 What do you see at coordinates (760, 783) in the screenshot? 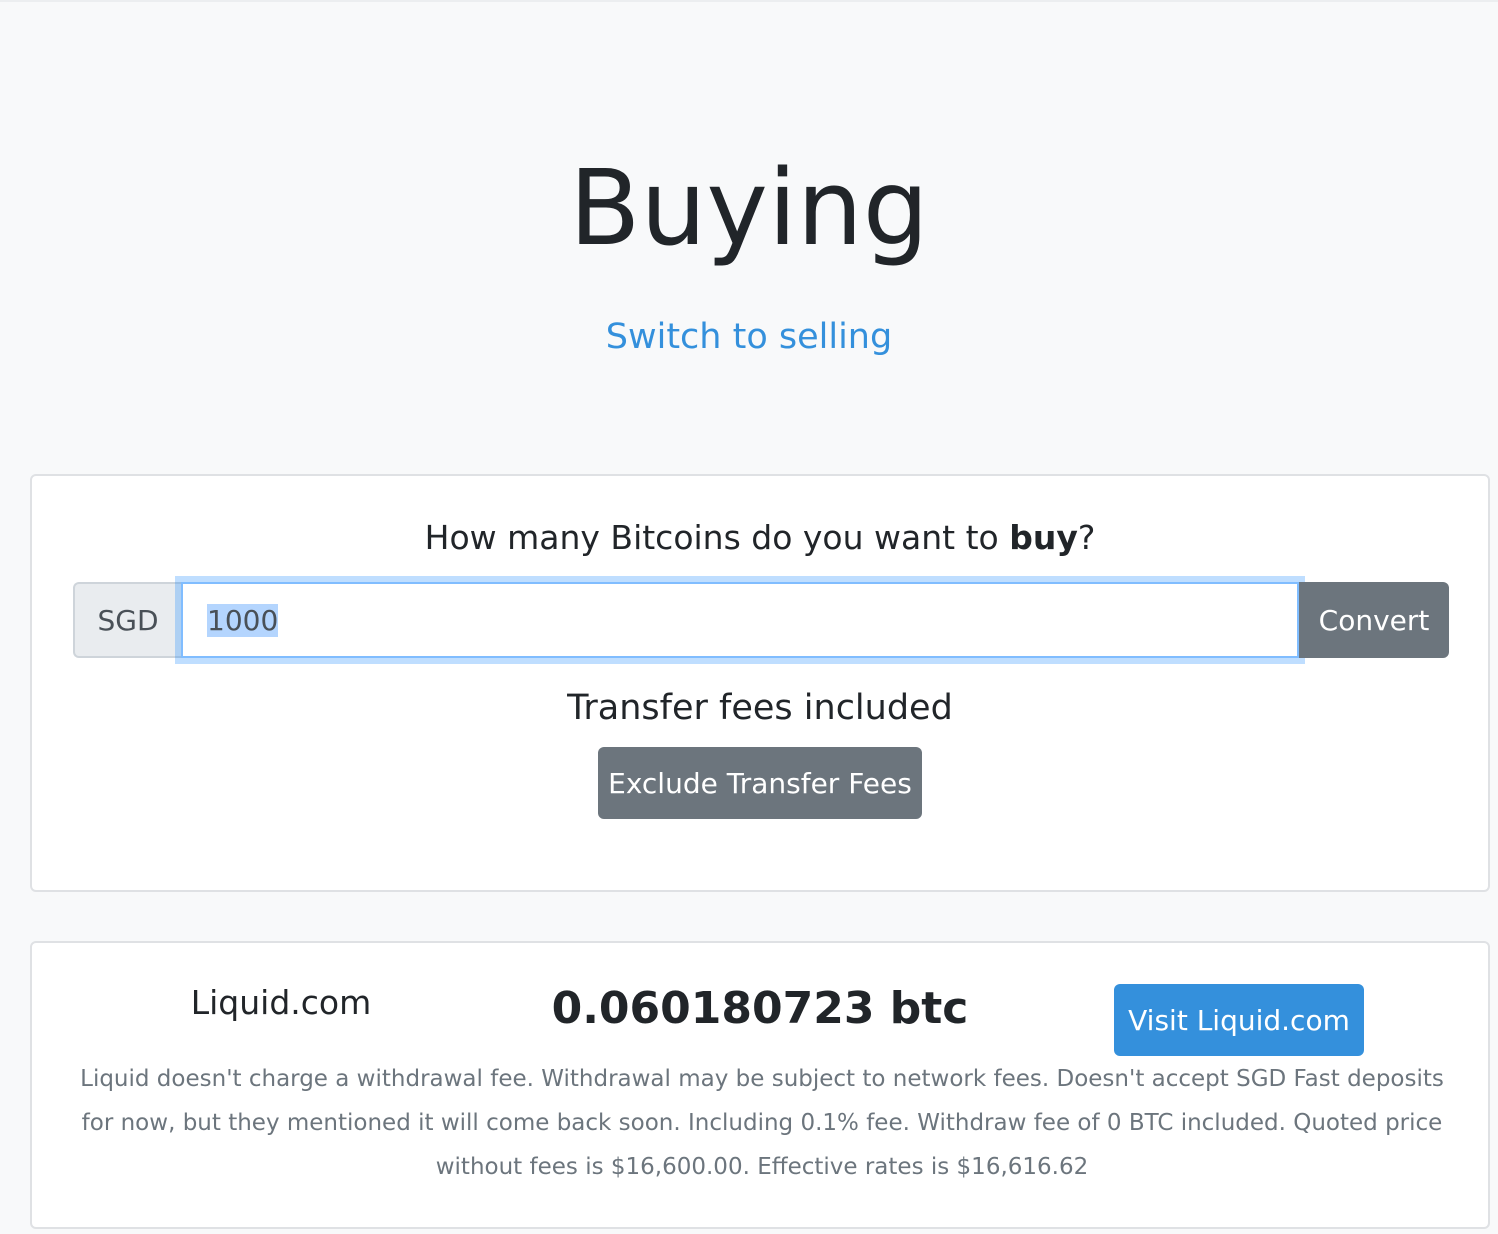
I see `exclude-transfer-fees-button: Exclude Transfer Fees` at bounding box center [760, 783].